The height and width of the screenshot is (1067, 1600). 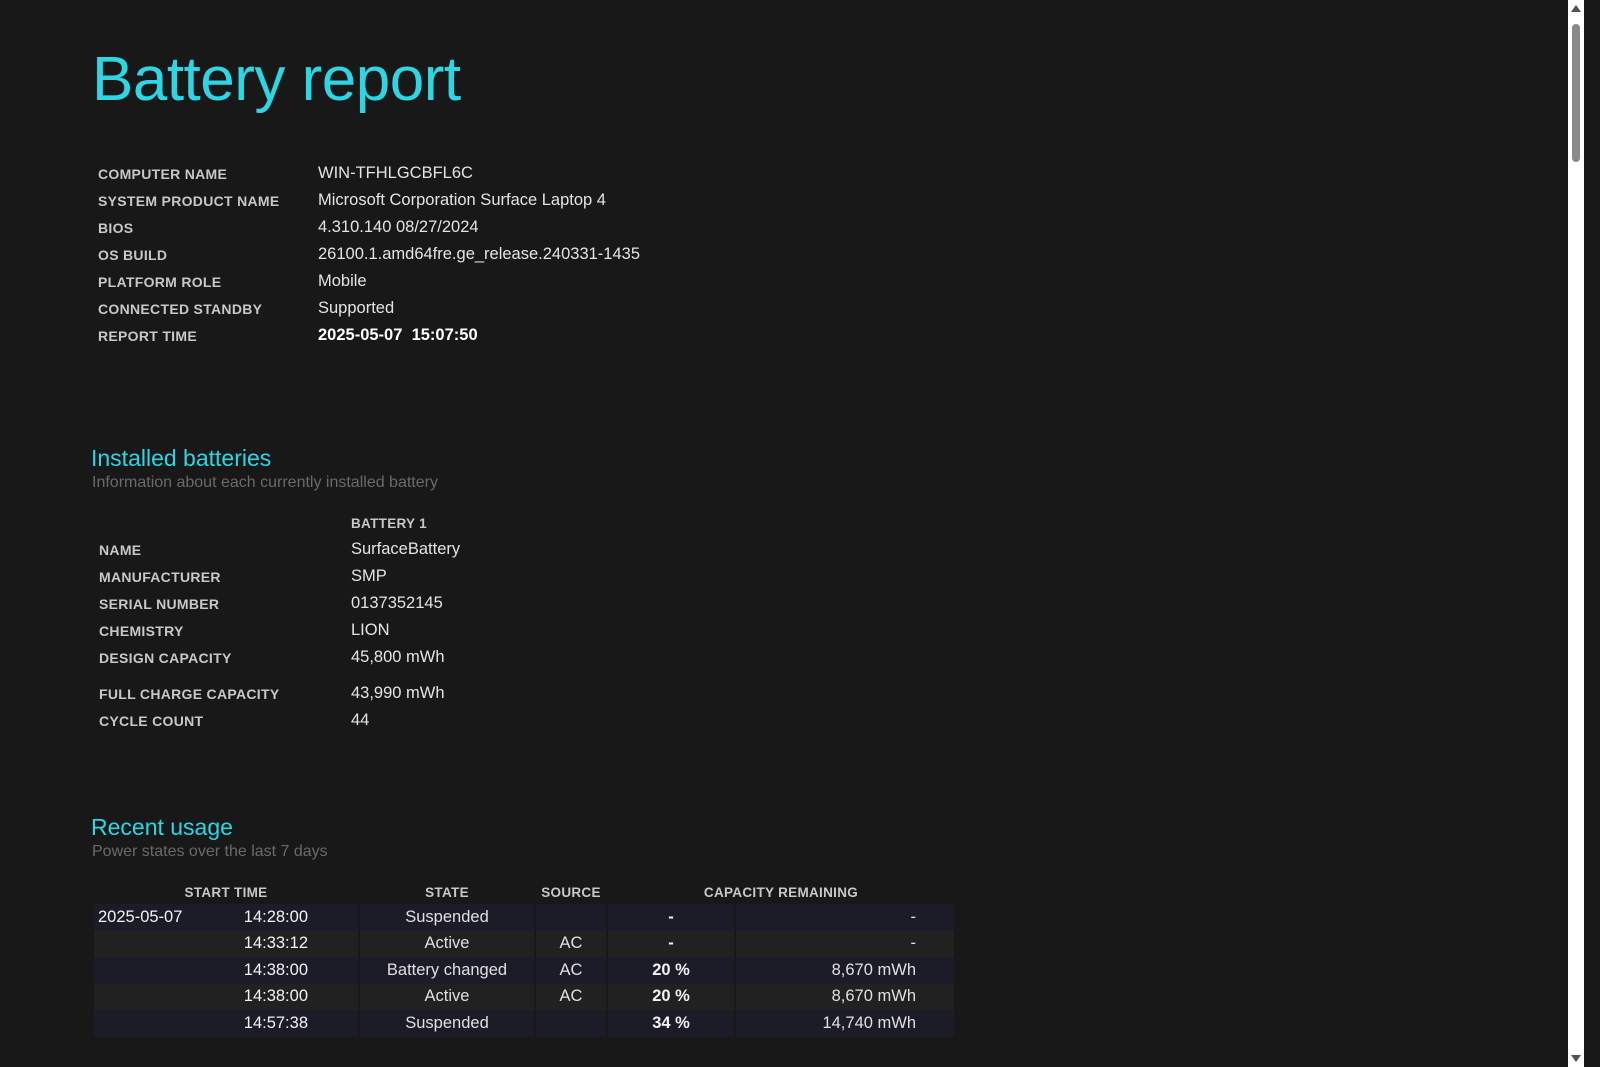 I want to click on start-time: 14:33:12, so click(x=275, y=943).